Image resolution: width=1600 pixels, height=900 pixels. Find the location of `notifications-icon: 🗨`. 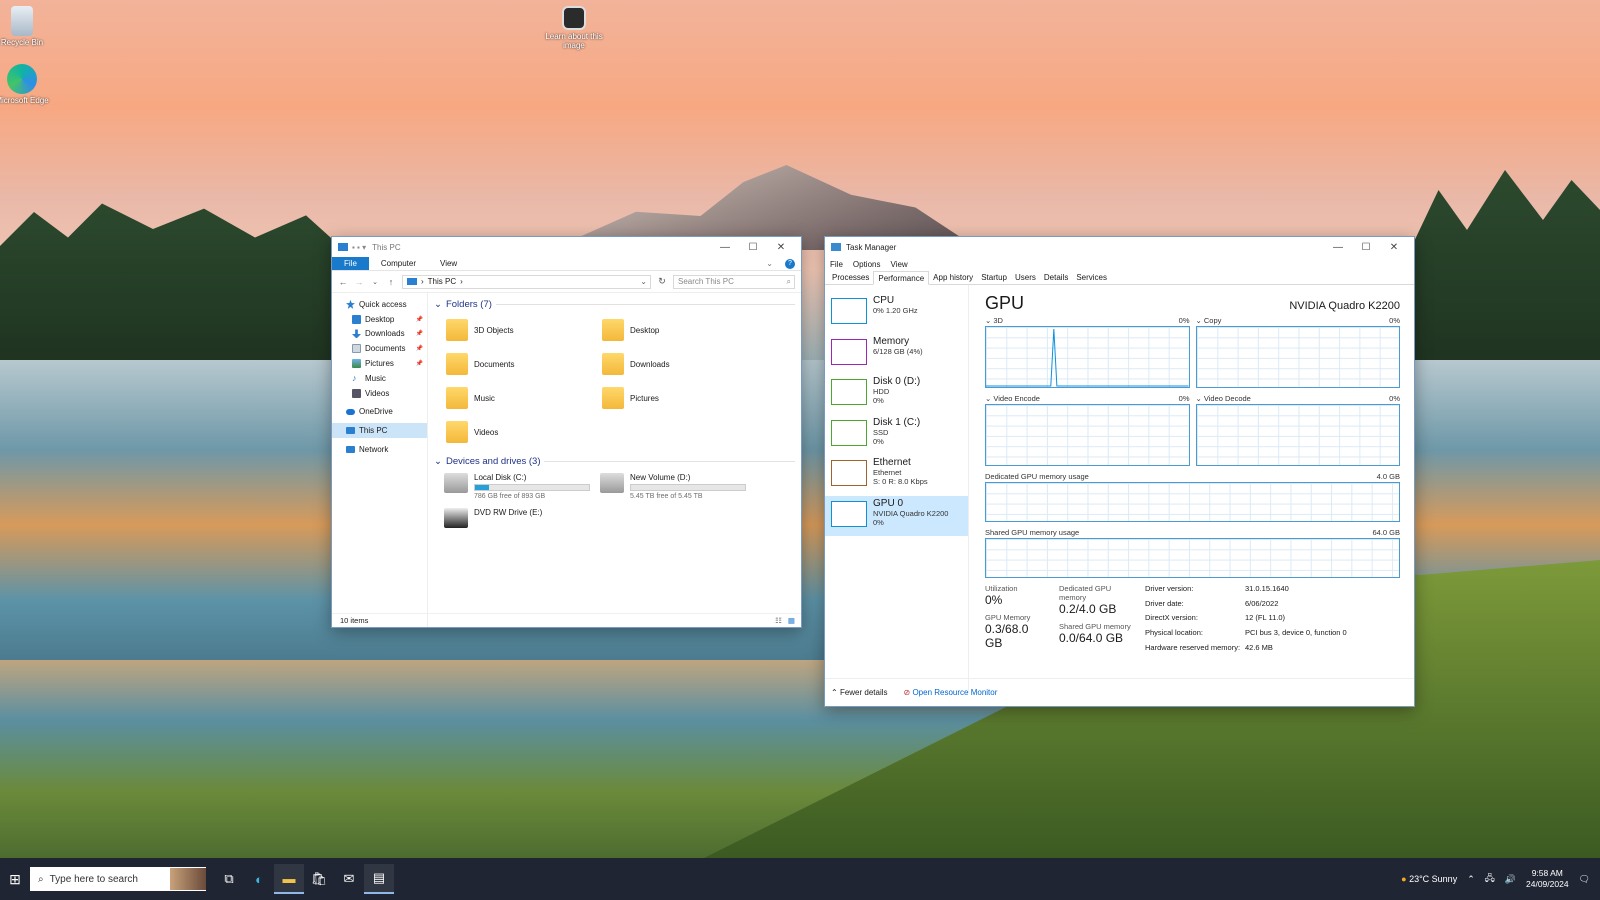

notifications-icon: 🗨 is located at coordinates (1584, 879).